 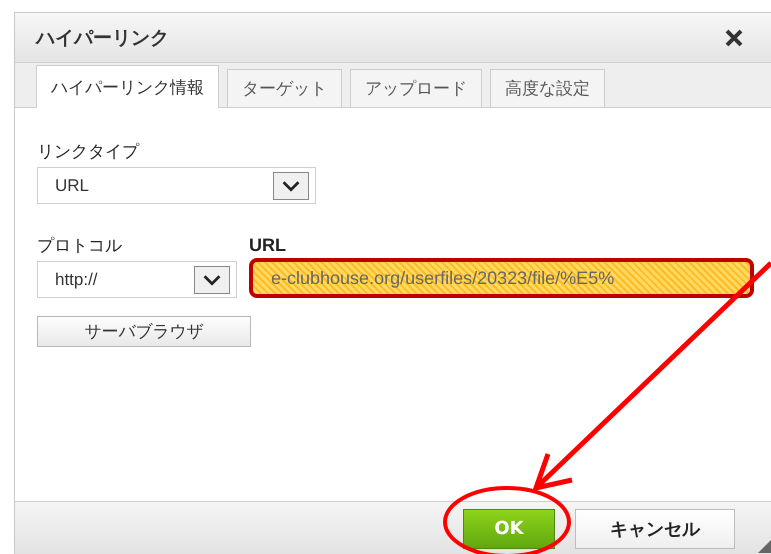 I want to click on link-type-select: URL, so click(x=176, y=185).